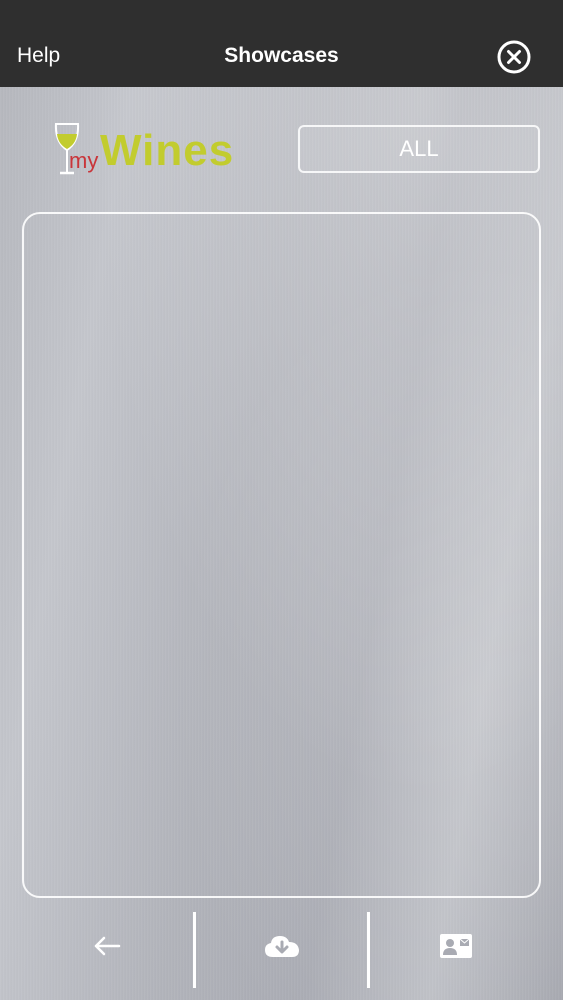 Image resolution: width=563 pixels, height=1000 pixels. I want to click on back-button, so click(107, 948).